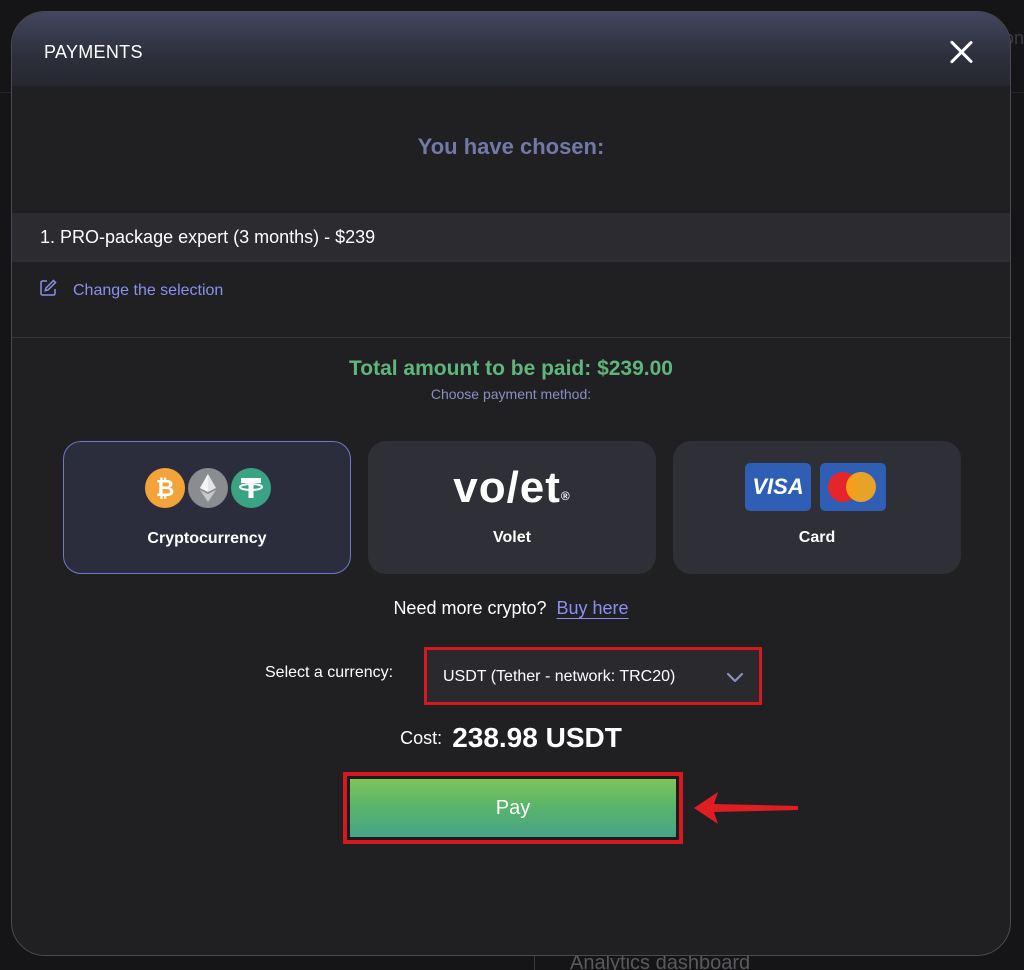 The image size is (1024, 970). Describe the element at coordinates (746, 808) in the screenshot. I see `pointer-arrow-icon` at that location.